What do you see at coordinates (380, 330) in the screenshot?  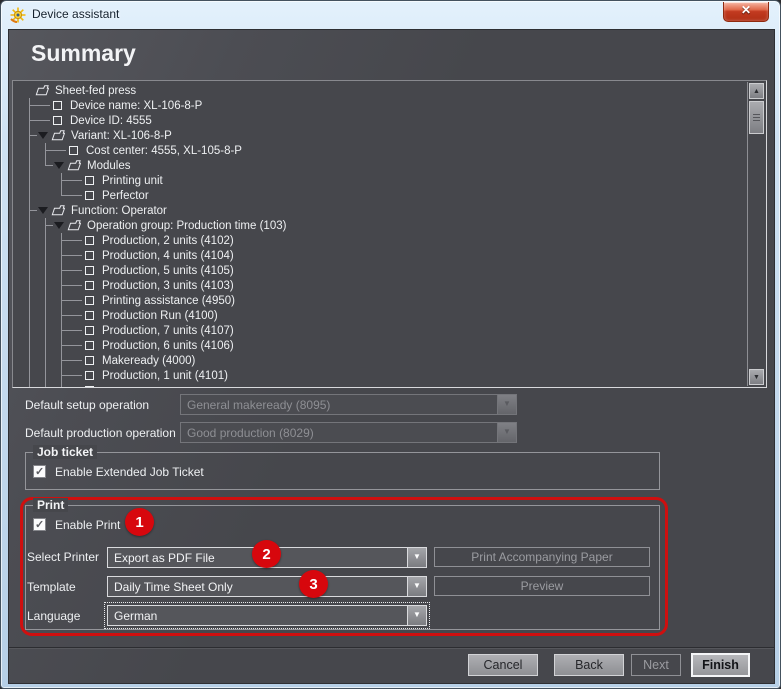 I see `tree-item: Production, 7 units (4107)` at bounding box center [380, 330].